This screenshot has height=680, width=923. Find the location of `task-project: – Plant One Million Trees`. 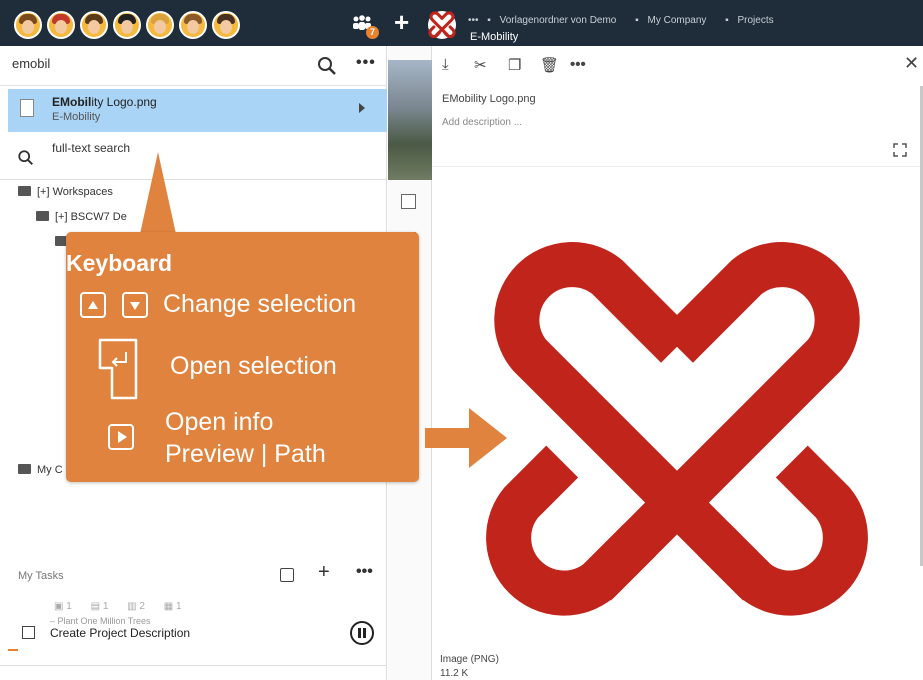

task-project: – Plant One Million Trees is located at coordinates (100, 621).